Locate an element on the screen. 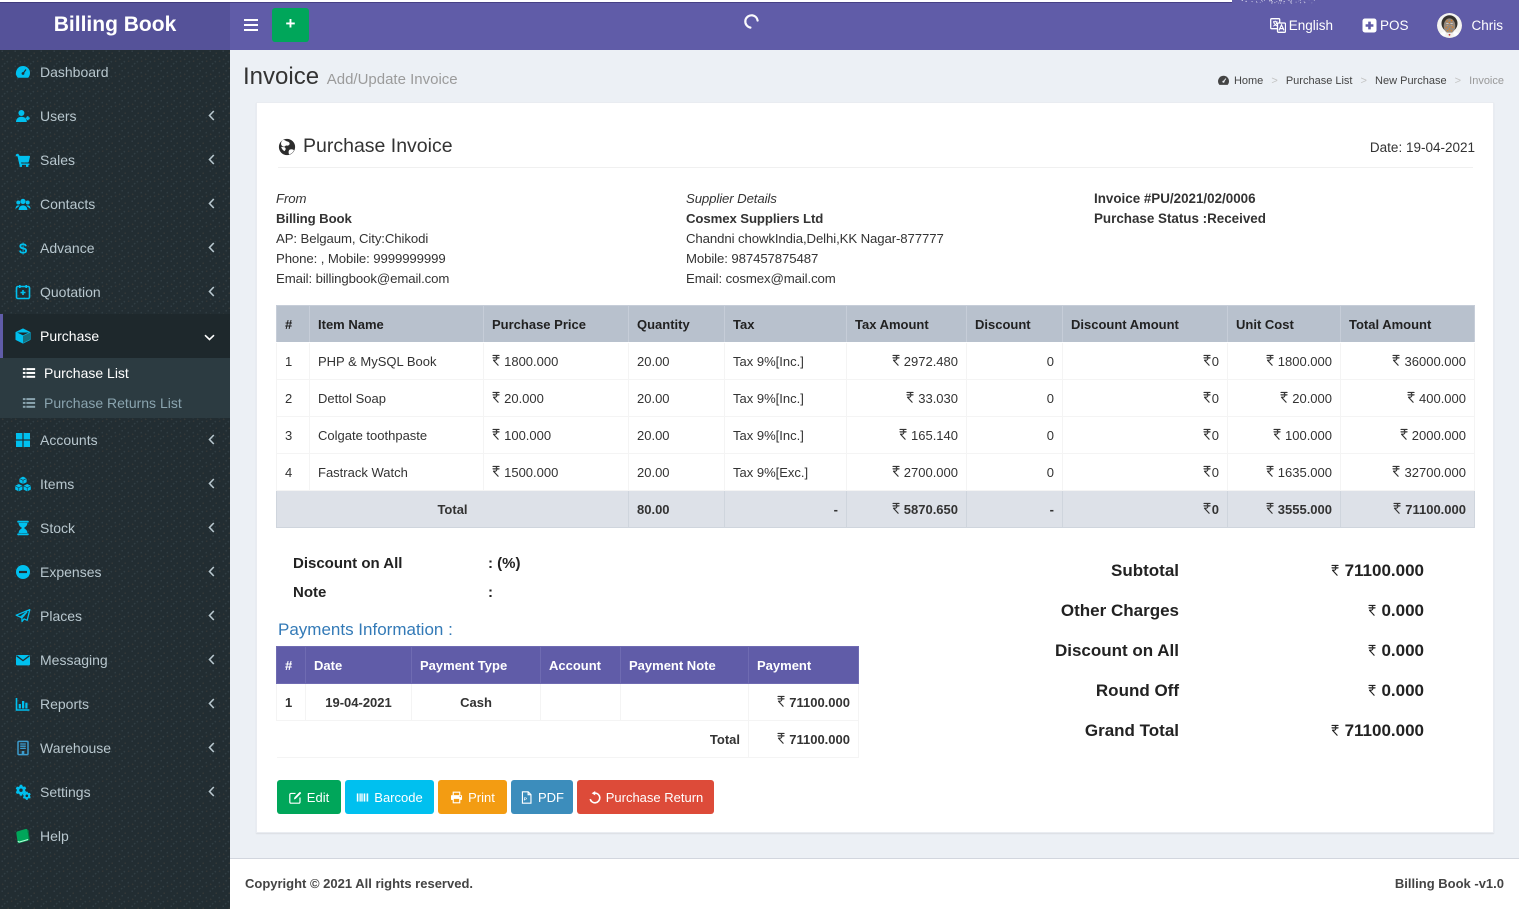 The width and height of the screenshot is (1519, 909). svg-text: P is located at coordinates (526, 799).